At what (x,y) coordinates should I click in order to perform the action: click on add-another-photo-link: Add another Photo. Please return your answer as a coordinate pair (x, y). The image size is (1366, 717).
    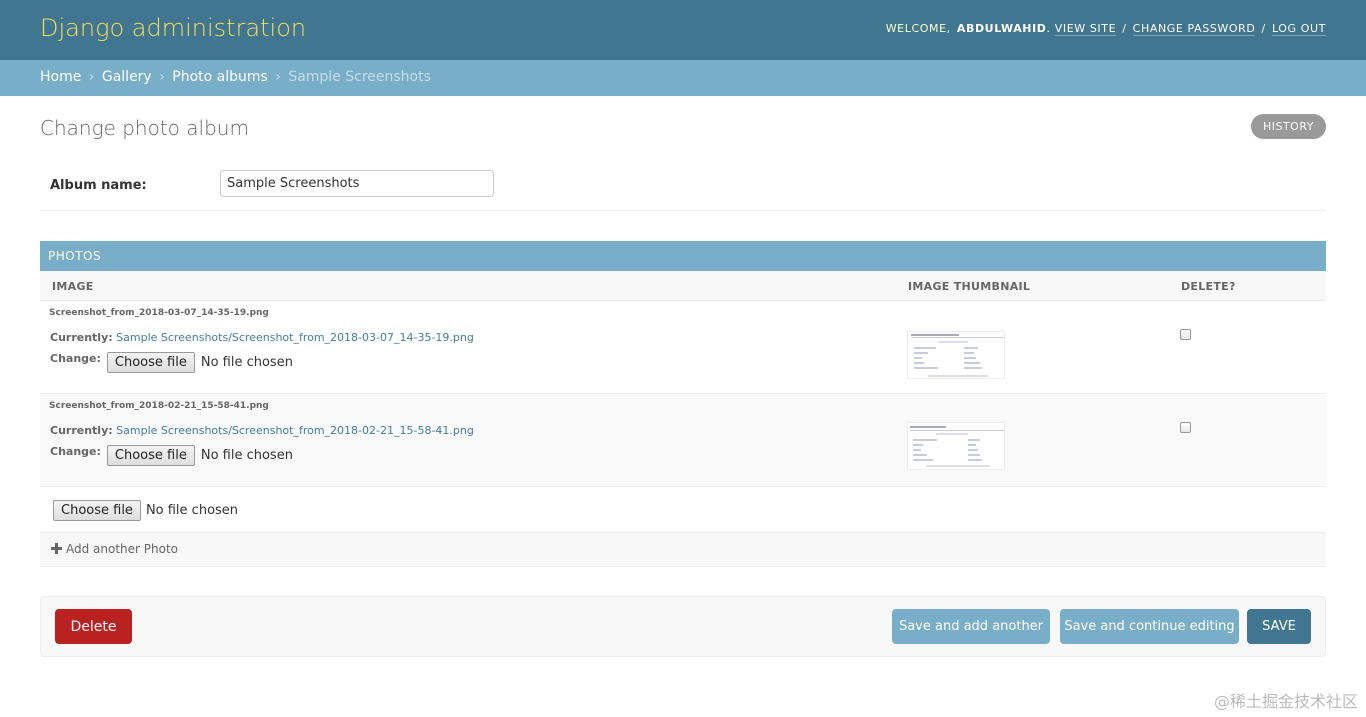
    Looking at the image, I should click on (122, 549).